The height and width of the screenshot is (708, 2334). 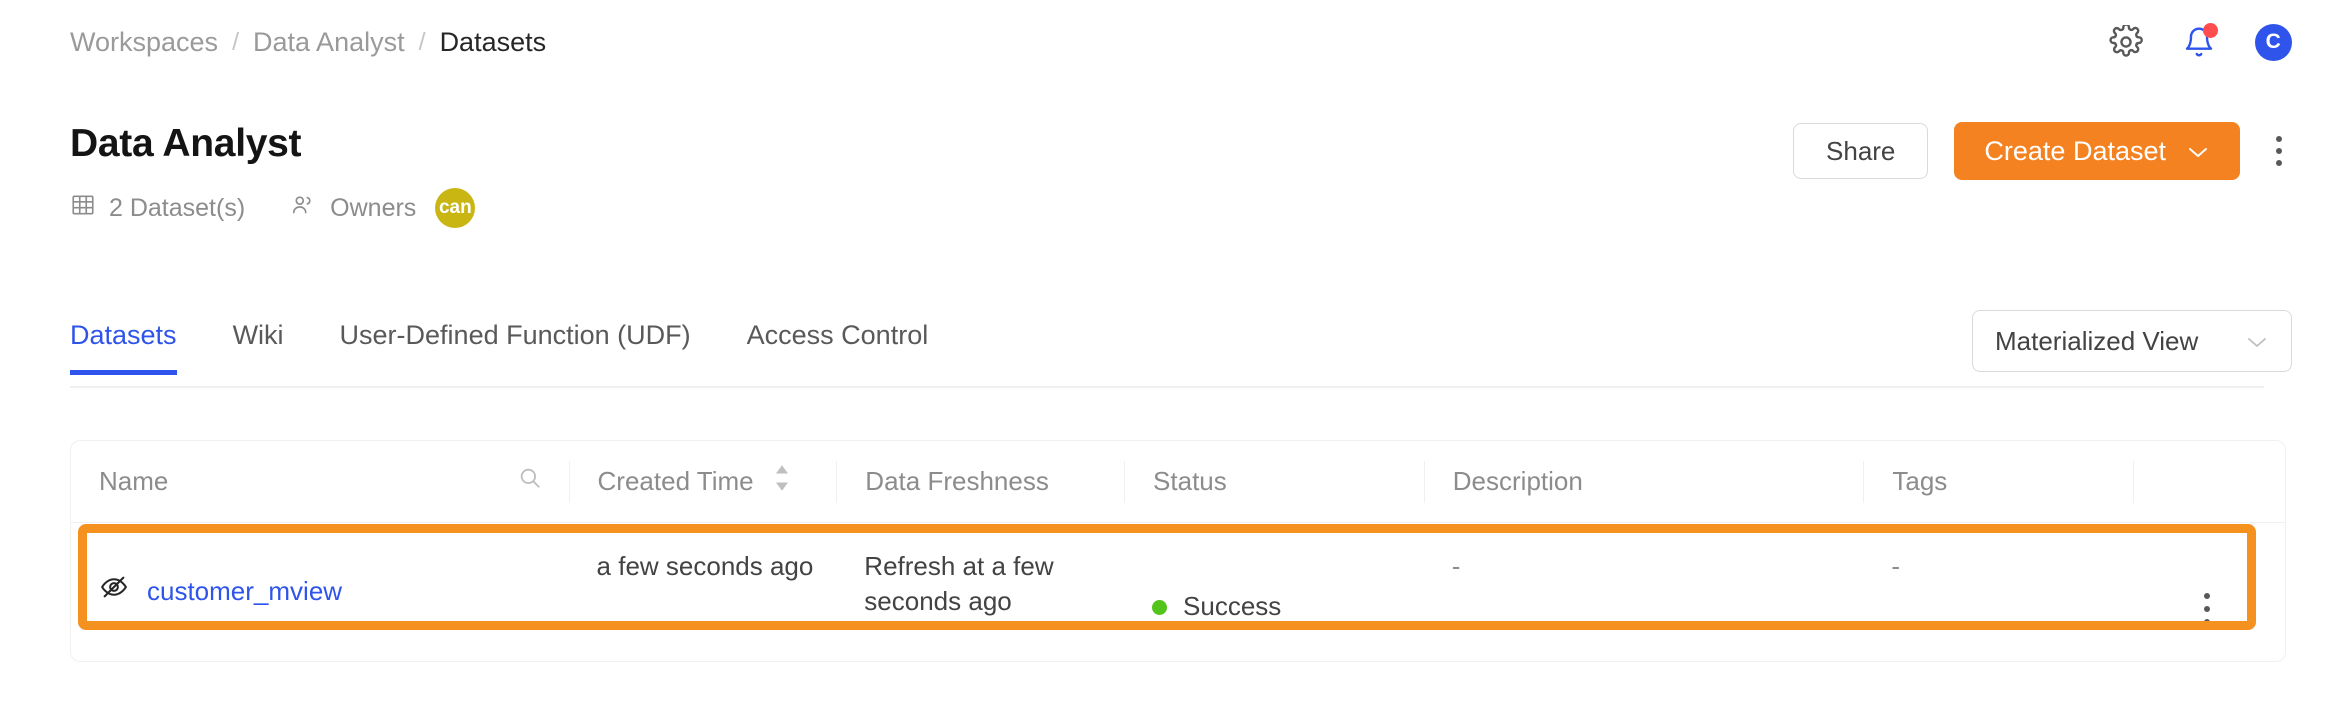 I want to click on meta-row: 2 Dataset(s) Owners can, so click(x=273, y=208).